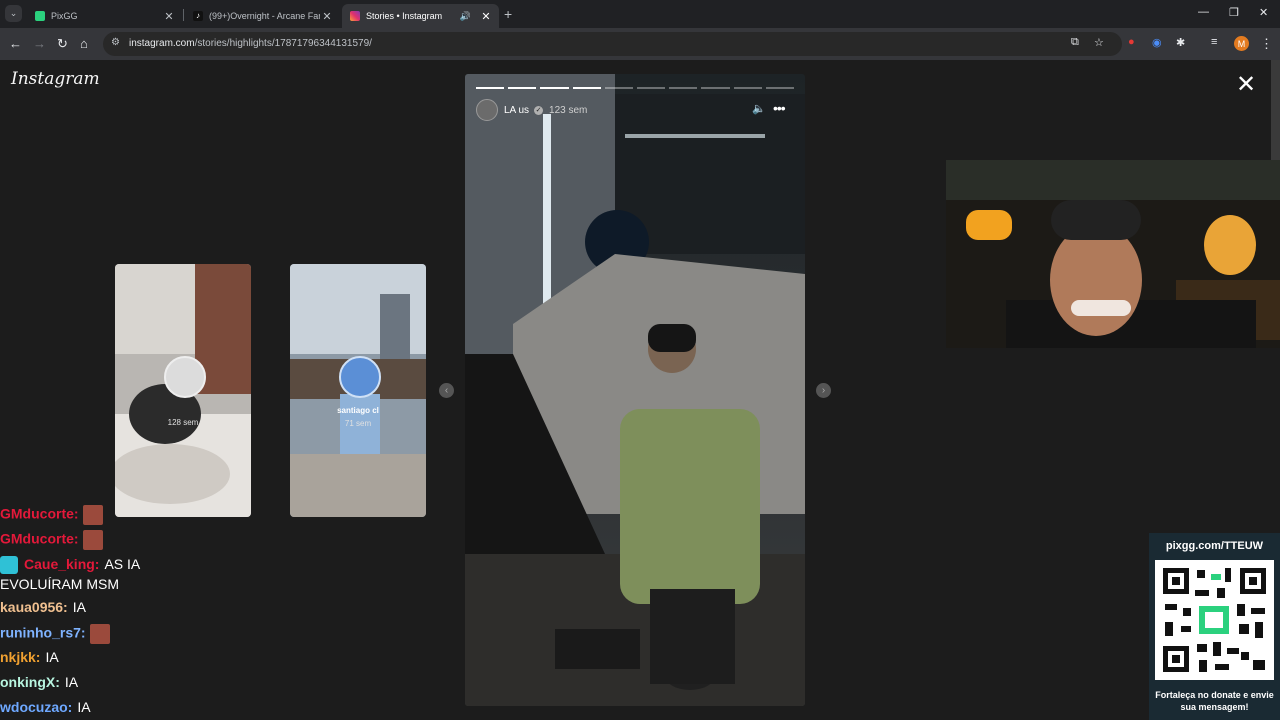 This screenshot has height=720, width=1280. Describe the element at coordinates (43, 632) in the screenshot. I see `chat-username: runinho_rs7:` at that location.